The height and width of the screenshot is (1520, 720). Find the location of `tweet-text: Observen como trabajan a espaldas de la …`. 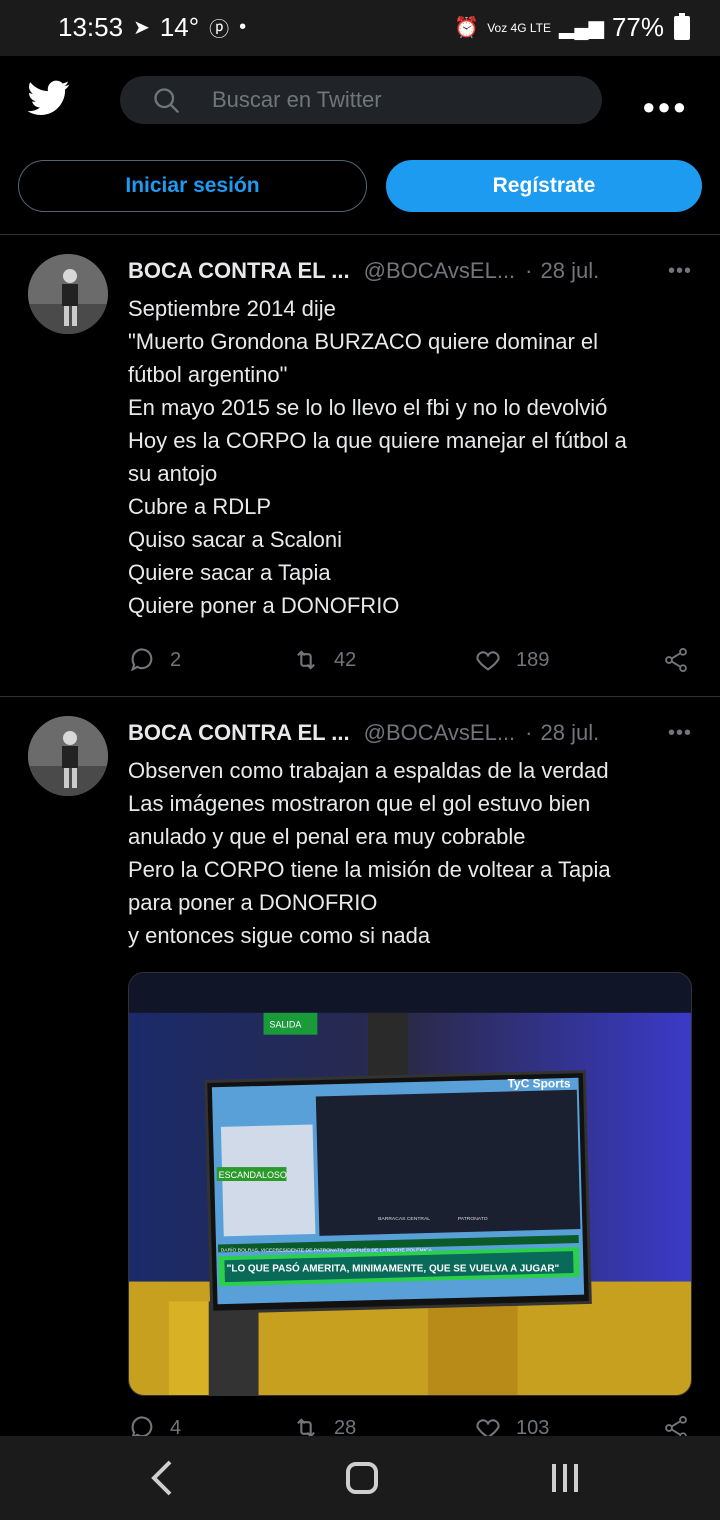

tweet-text: Observen como trabajan a espaldas de la … is located at coordinates (413, 853).